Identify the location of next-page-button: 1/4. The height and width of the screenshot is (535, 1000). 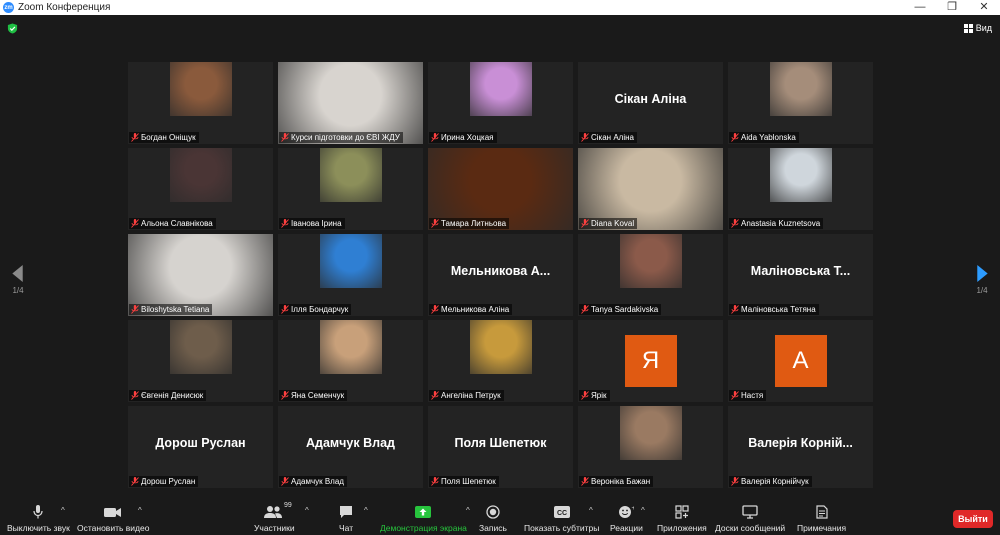
(982, 280).